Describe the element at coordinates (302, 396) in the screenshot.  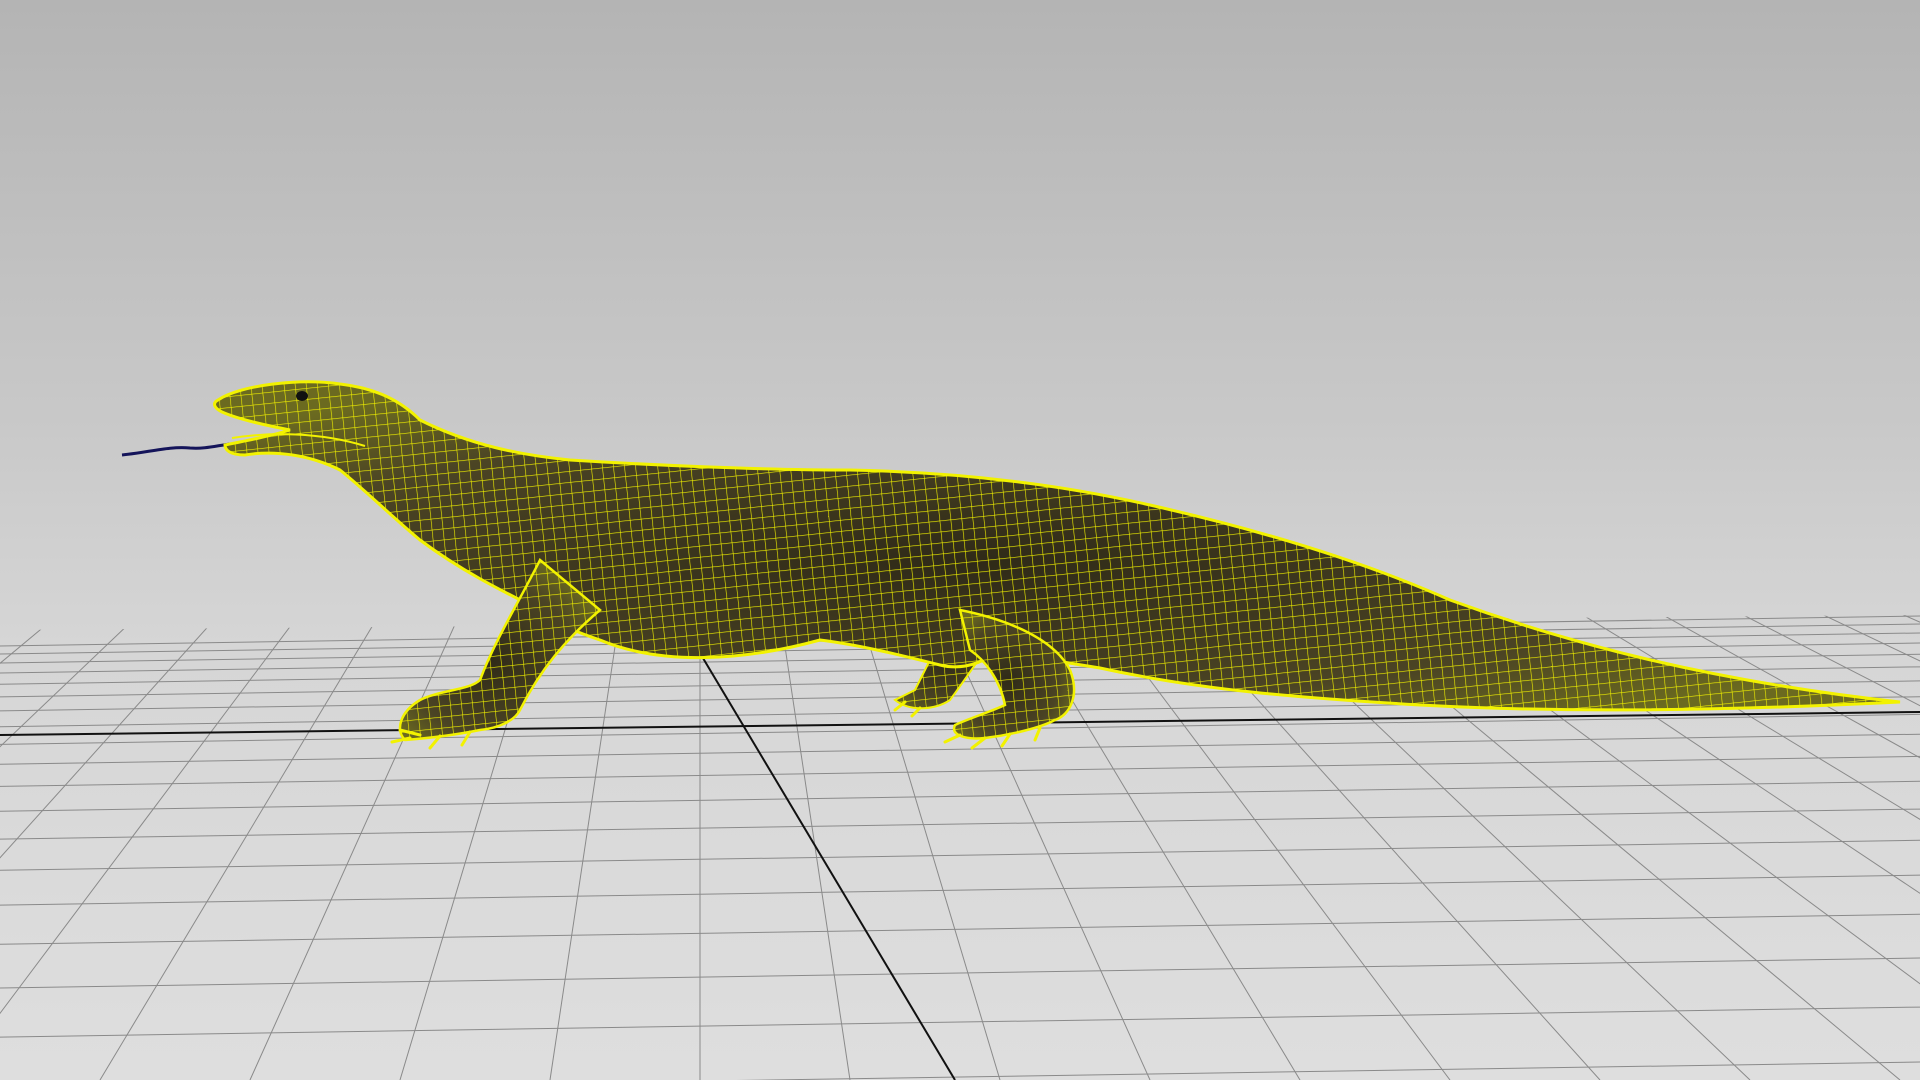
I see `lizard-eye` at that location.